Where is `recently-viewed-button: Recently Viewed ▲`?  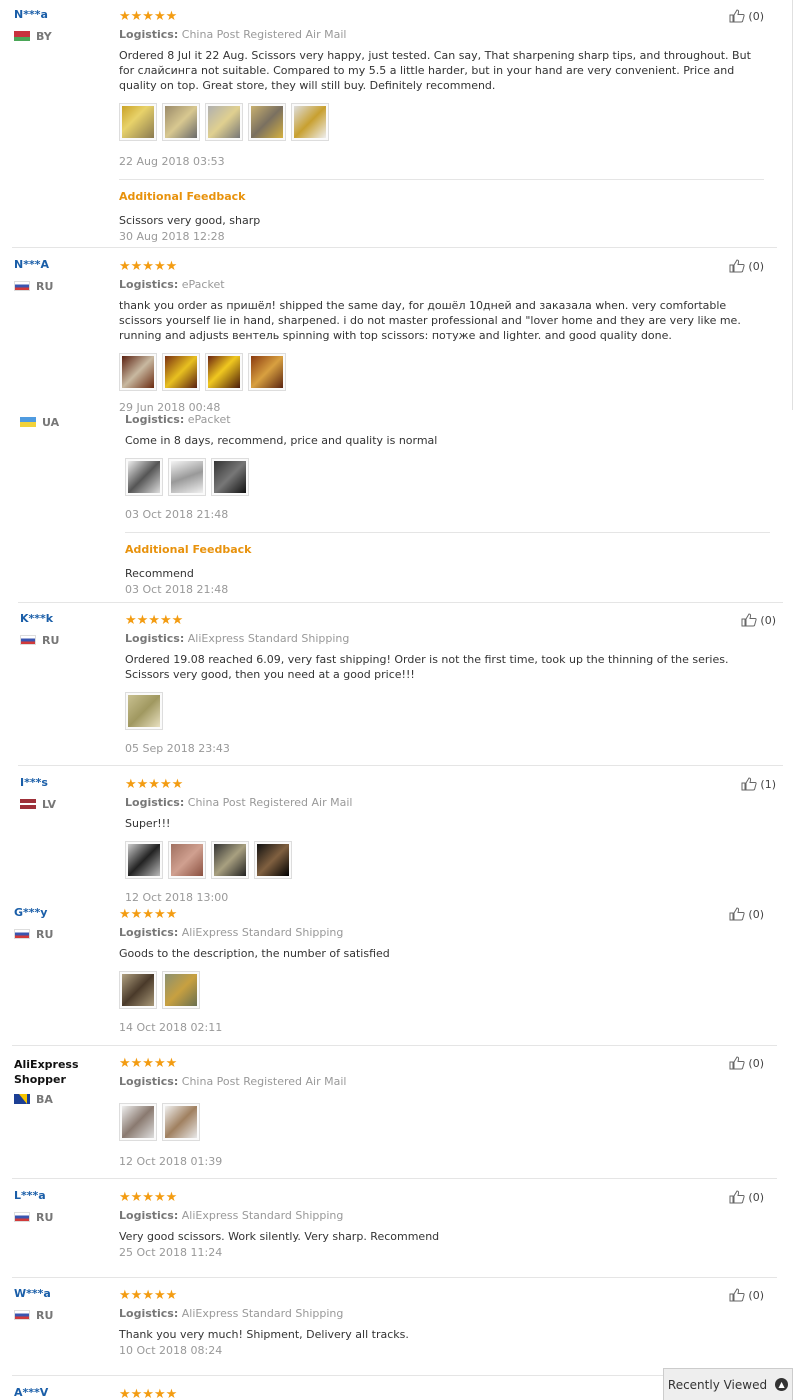
recently-viewed-button: Recently Viewed ▲ is located at coordinates (728, 1384).